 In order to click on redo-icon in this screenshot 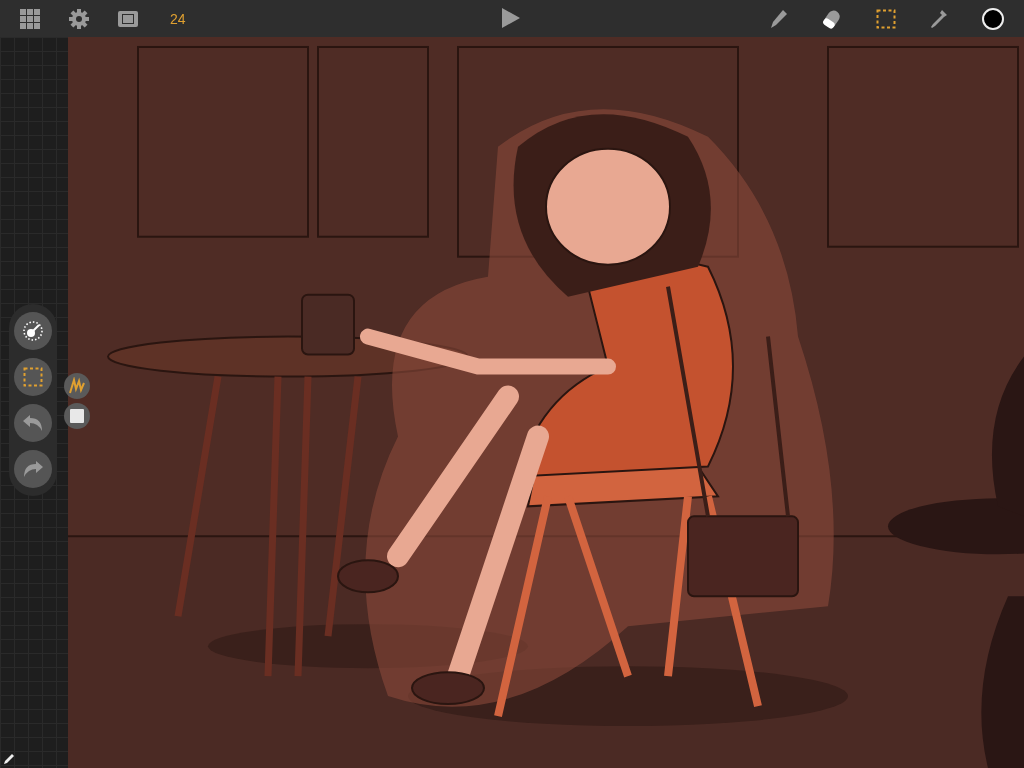, I will do `click(33, 469)`.